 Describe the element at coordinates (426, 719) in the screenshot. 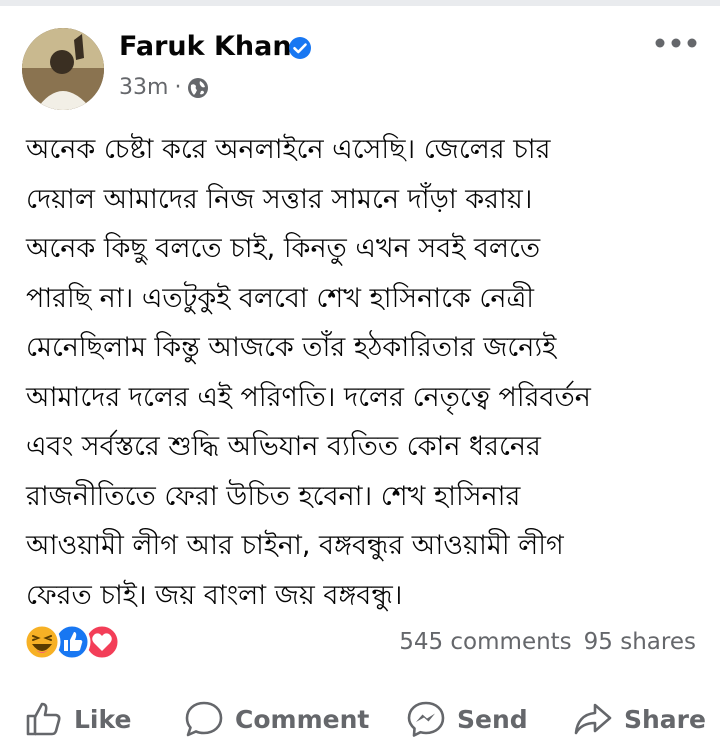

I see `messenger-icon` at that location.